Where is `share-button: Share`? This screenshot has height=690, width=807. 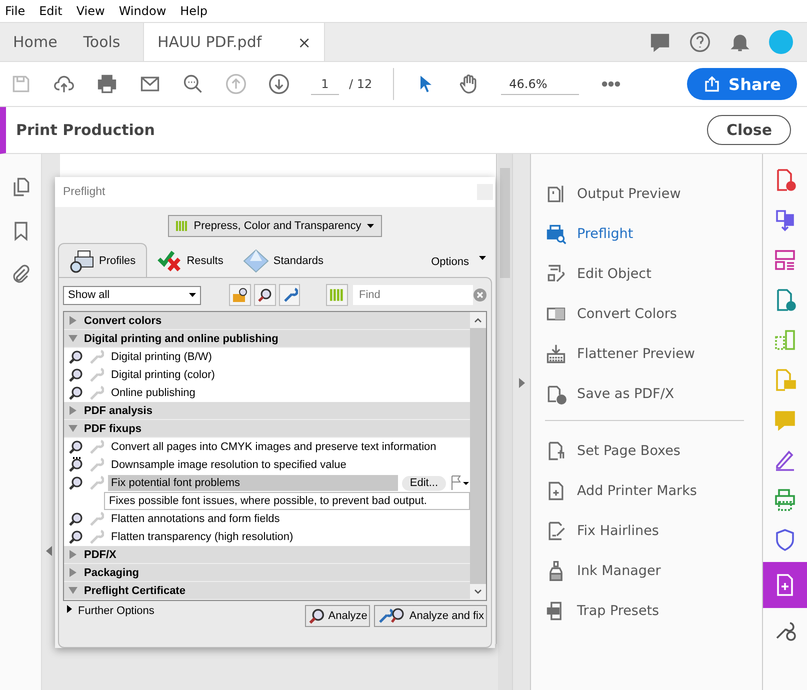
share-button: Share is located at coordinates (741, 84).